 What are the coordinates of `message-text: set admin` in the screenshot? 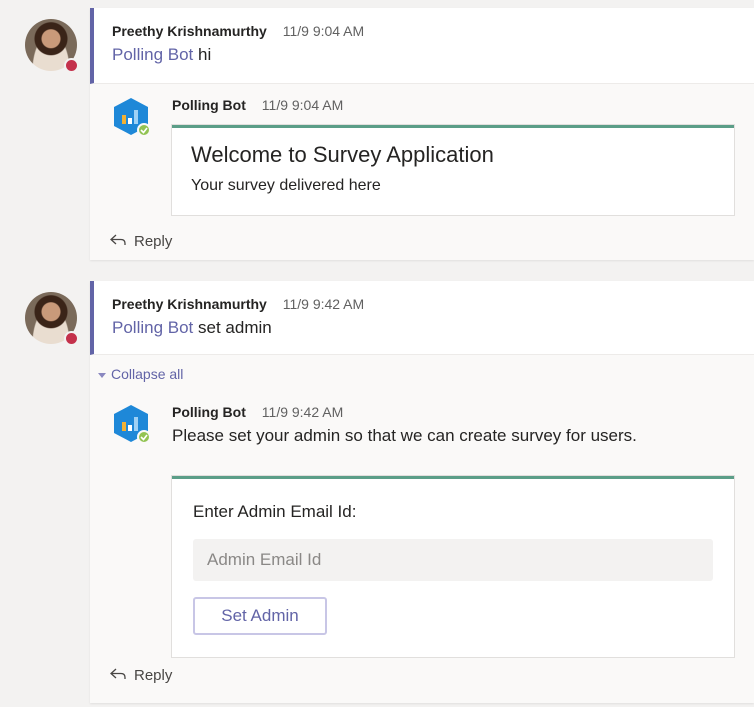 It's located at (232, 327).